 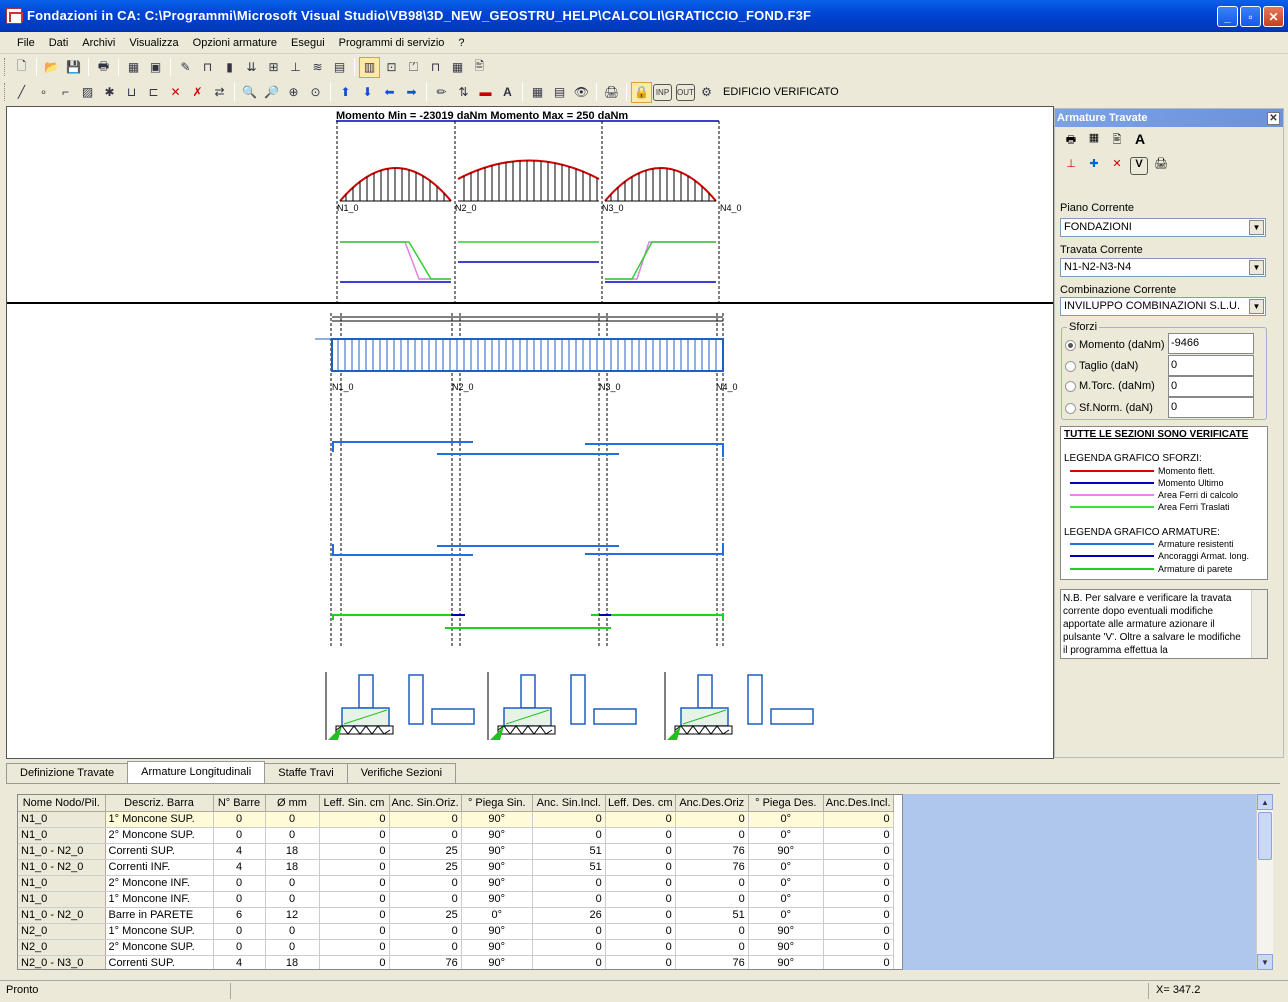 I want to click on table-cell: 1° Moncone SUP., so click(x=159, y=819).